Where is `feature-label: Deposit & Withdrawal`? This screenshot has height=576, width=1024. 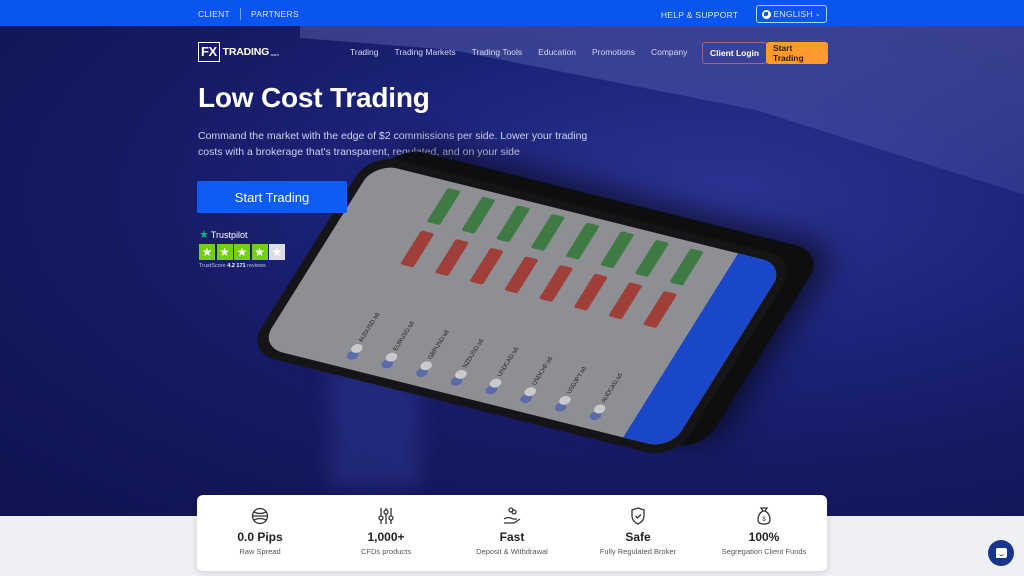 feature-label: Deposit & Withdrawal is located at coordinates (512, 551).